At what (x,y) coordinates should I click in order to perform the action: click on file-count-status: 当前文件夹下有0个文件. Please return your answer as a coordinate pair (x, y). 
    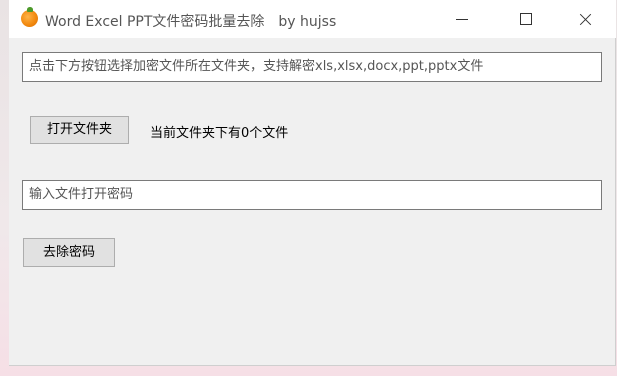
    Looking at the image, I should click on (219, 133).